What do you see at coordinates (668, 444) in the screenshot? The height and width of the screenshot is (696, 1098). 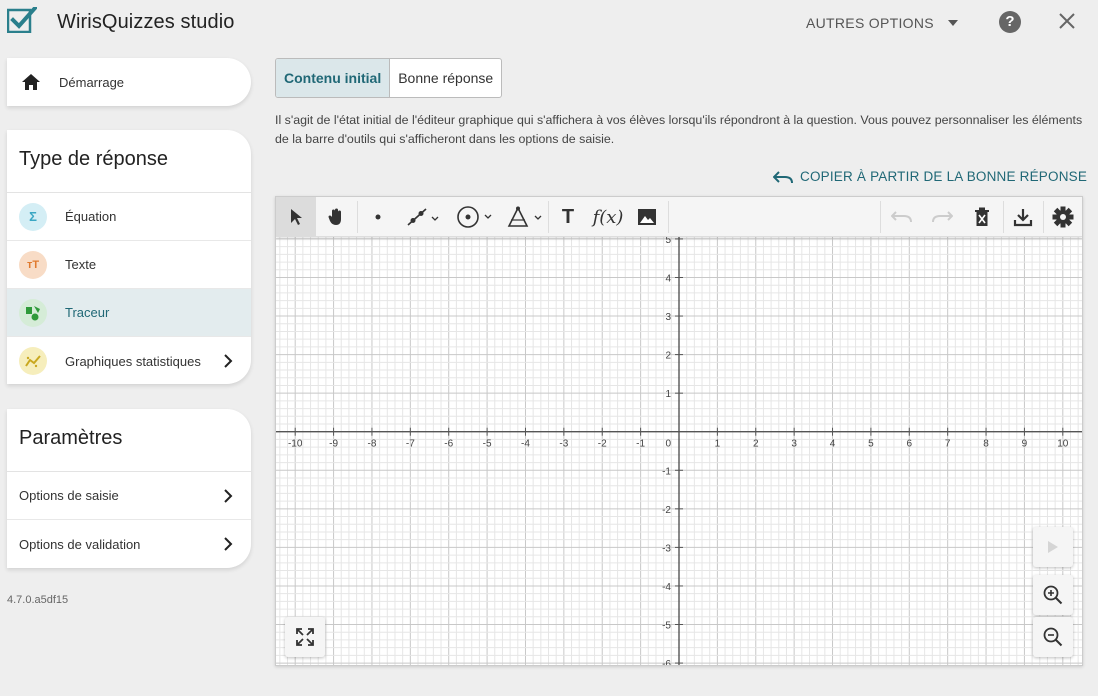 I see `origin-label: 0` at bounding box center [668, 444].